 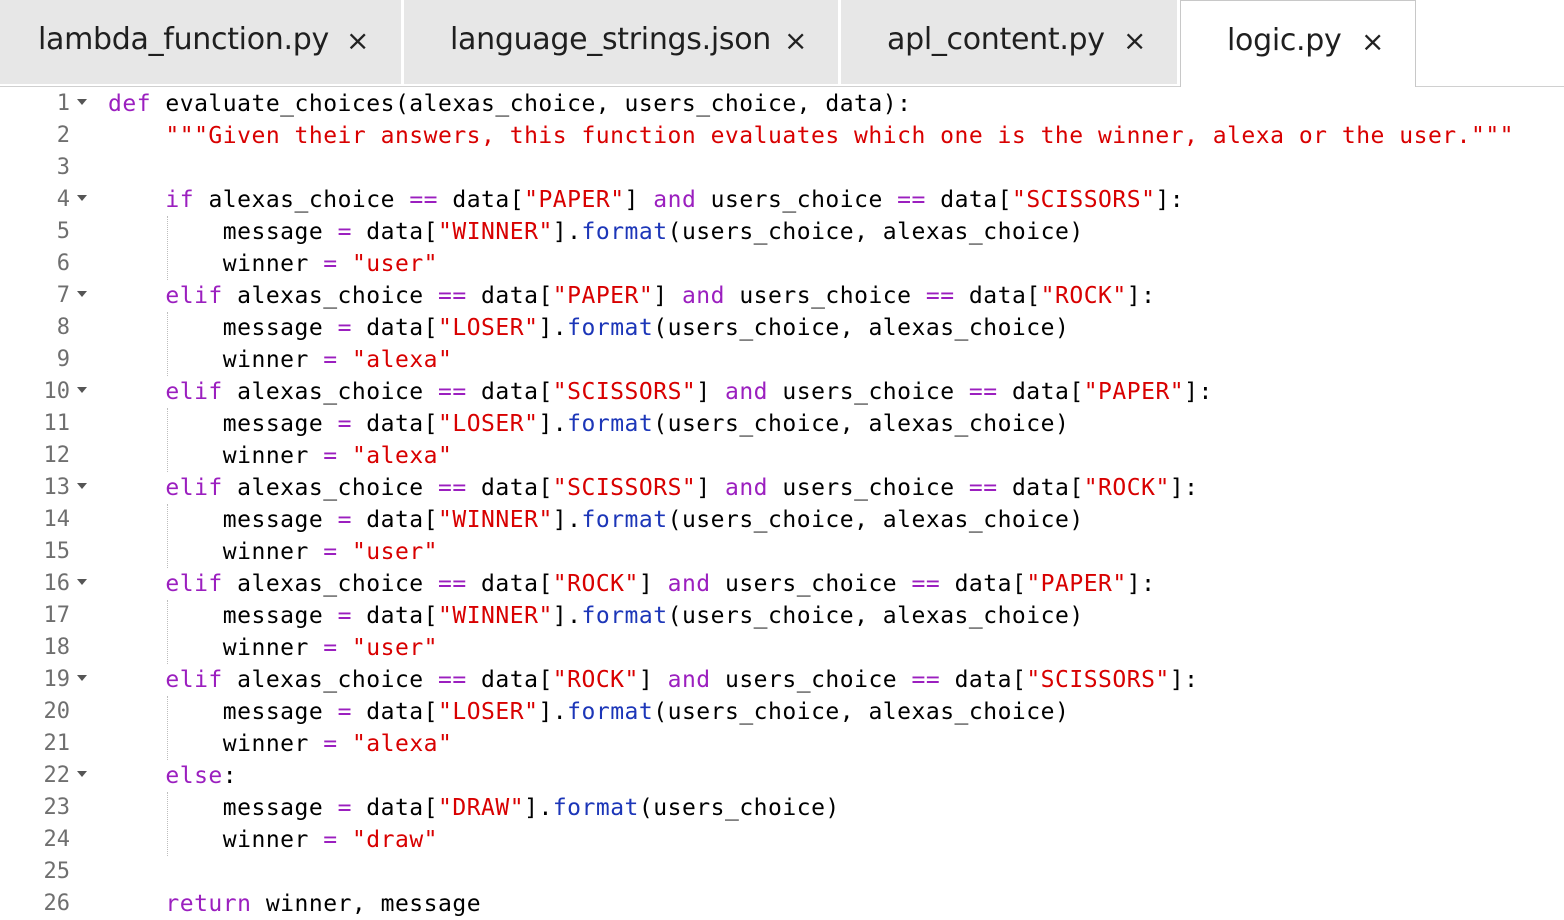 I want to click on line-number: 25, so click(x=57, y=871).